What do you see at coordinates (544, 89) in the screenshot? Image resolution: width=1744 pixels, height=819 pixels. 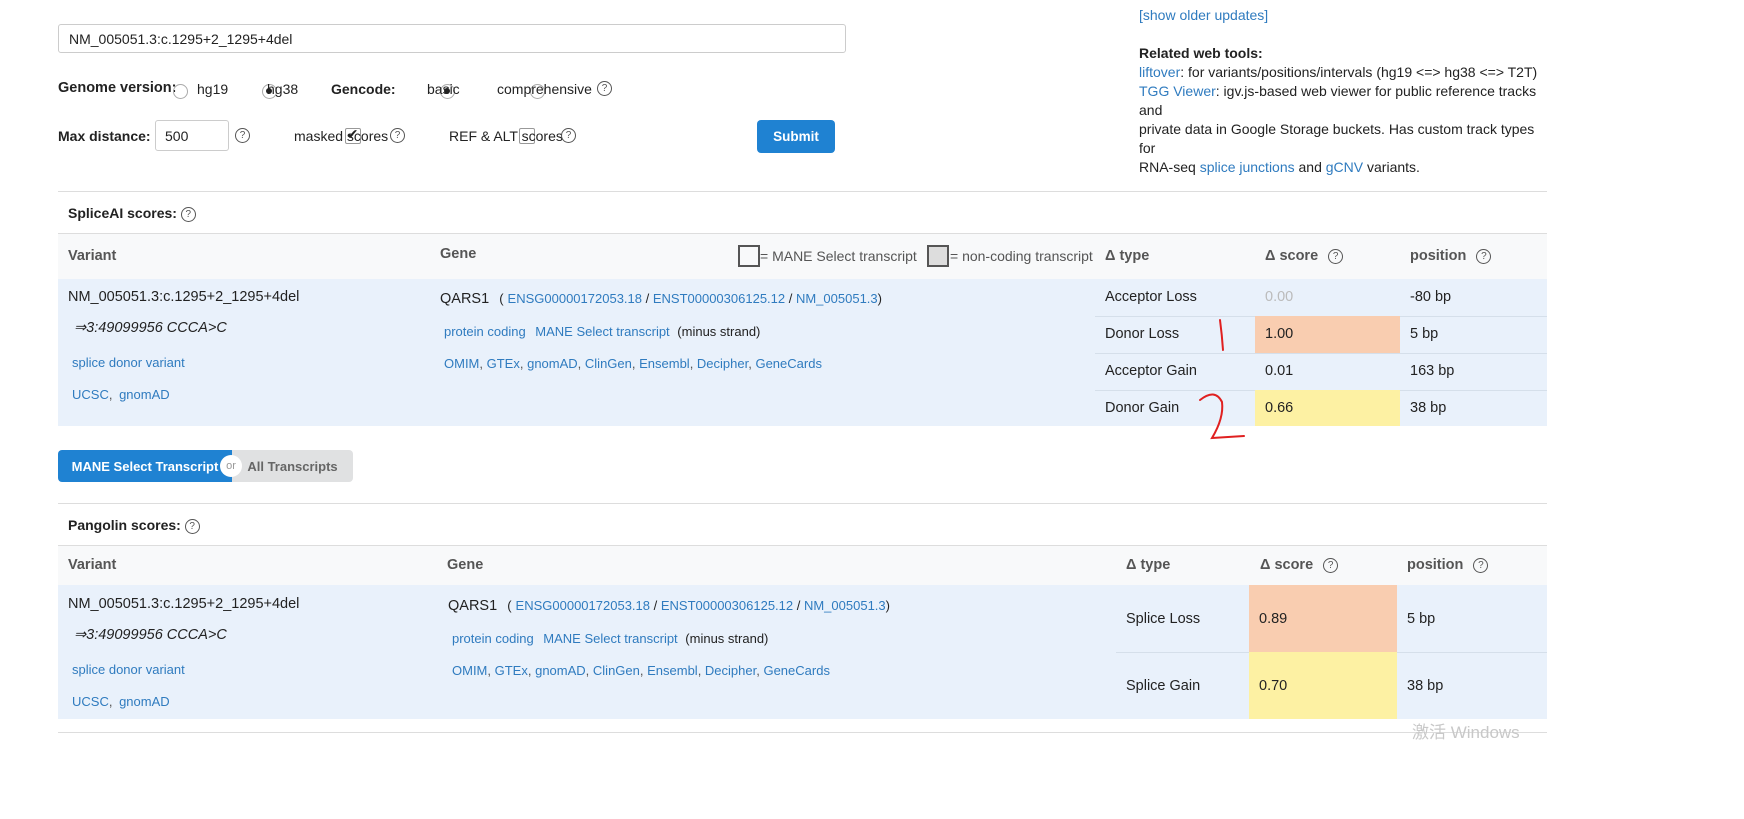 I see `comprehensive-label: comprehensive` at bounding box center [544, 89].